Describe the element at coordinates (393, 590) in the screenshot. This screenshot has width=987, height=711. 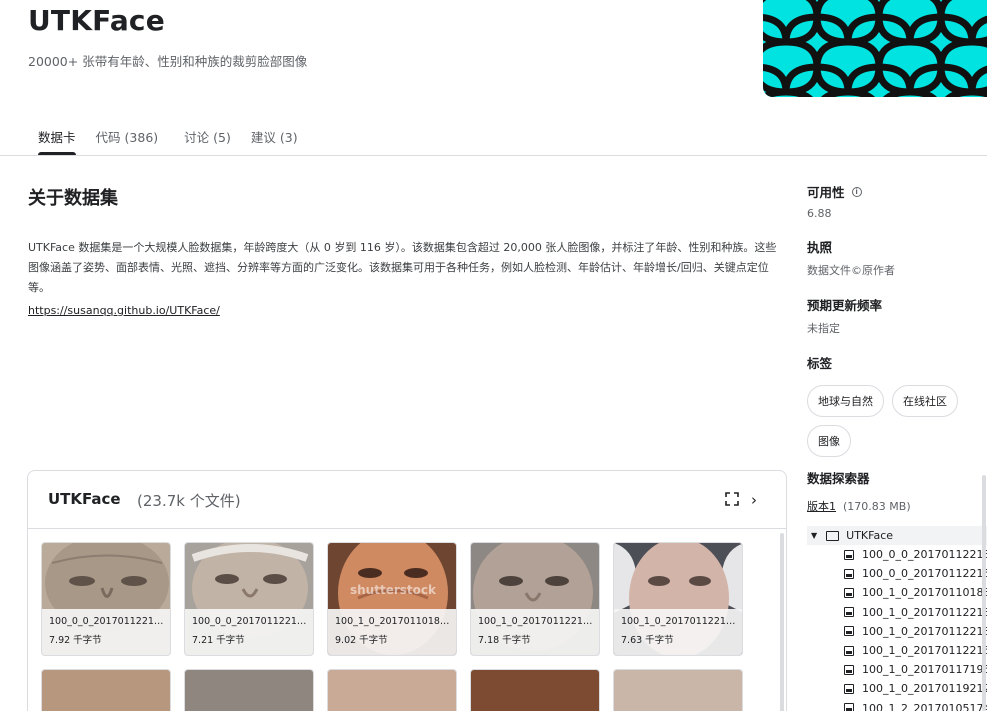
I see `watermark-text: shutterstock` at that location.